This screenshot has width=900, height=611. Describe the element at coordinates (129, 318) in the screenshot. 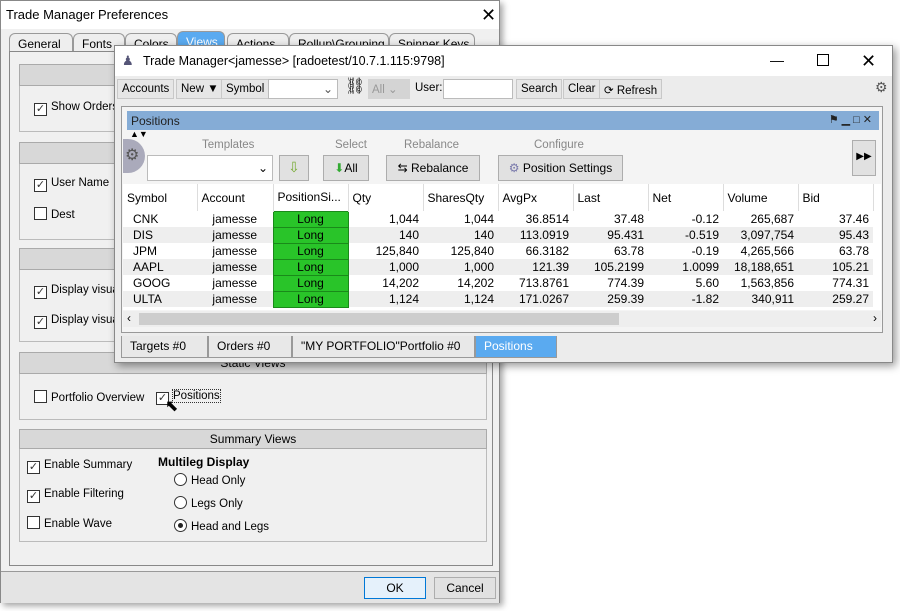

I see `scroll-left-icon: ‹` at that location.